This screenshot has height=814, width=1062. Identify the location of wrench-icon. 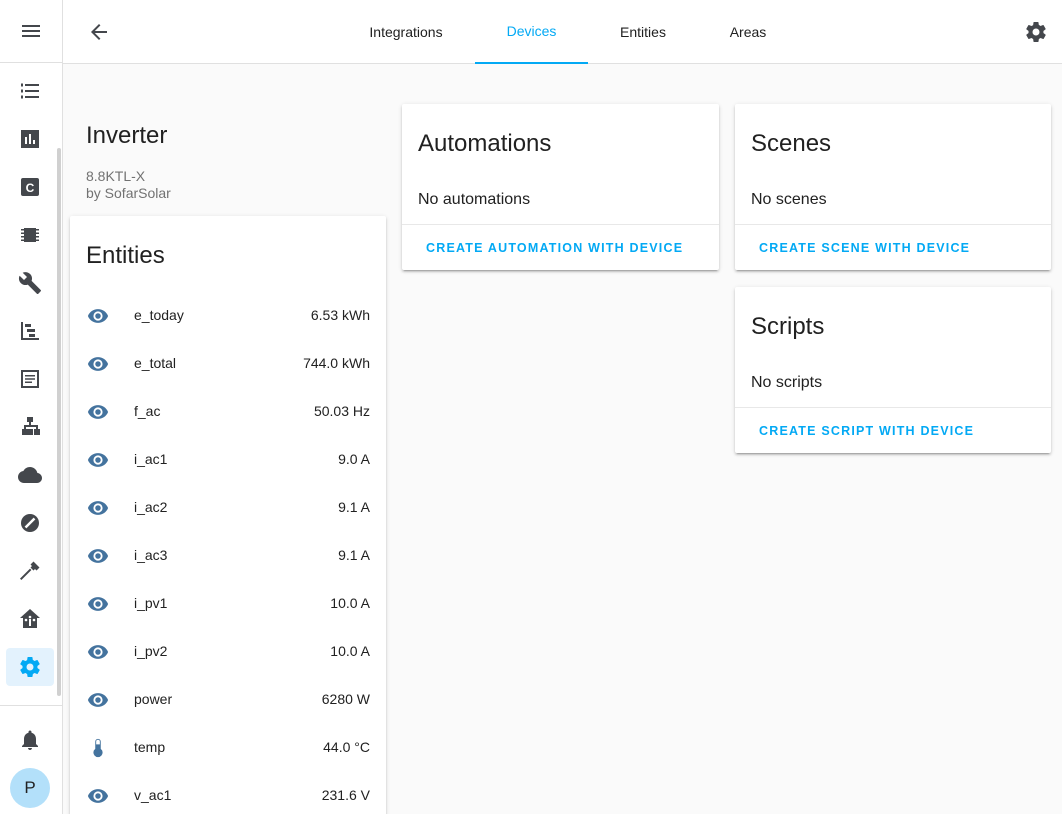
(29, 283).